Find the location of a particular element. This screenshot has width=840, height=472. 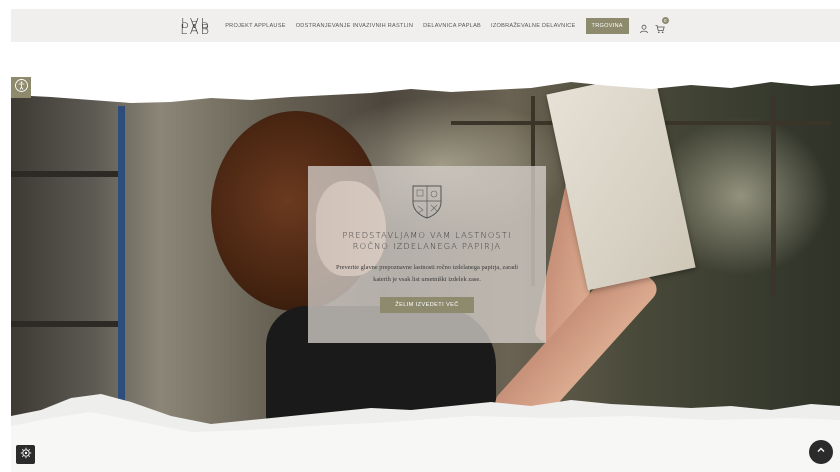

nav-item-projekt-applause: PROJEKT APPLAUSE is located at coordinates (255, 26).